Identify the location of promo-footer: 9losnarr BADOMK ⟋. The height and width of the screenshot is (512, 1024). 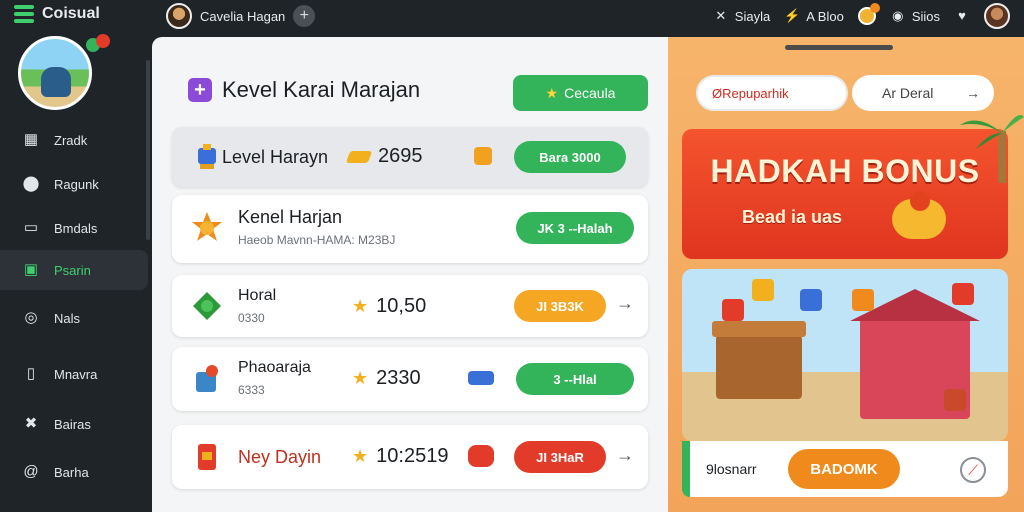
(845, 469).